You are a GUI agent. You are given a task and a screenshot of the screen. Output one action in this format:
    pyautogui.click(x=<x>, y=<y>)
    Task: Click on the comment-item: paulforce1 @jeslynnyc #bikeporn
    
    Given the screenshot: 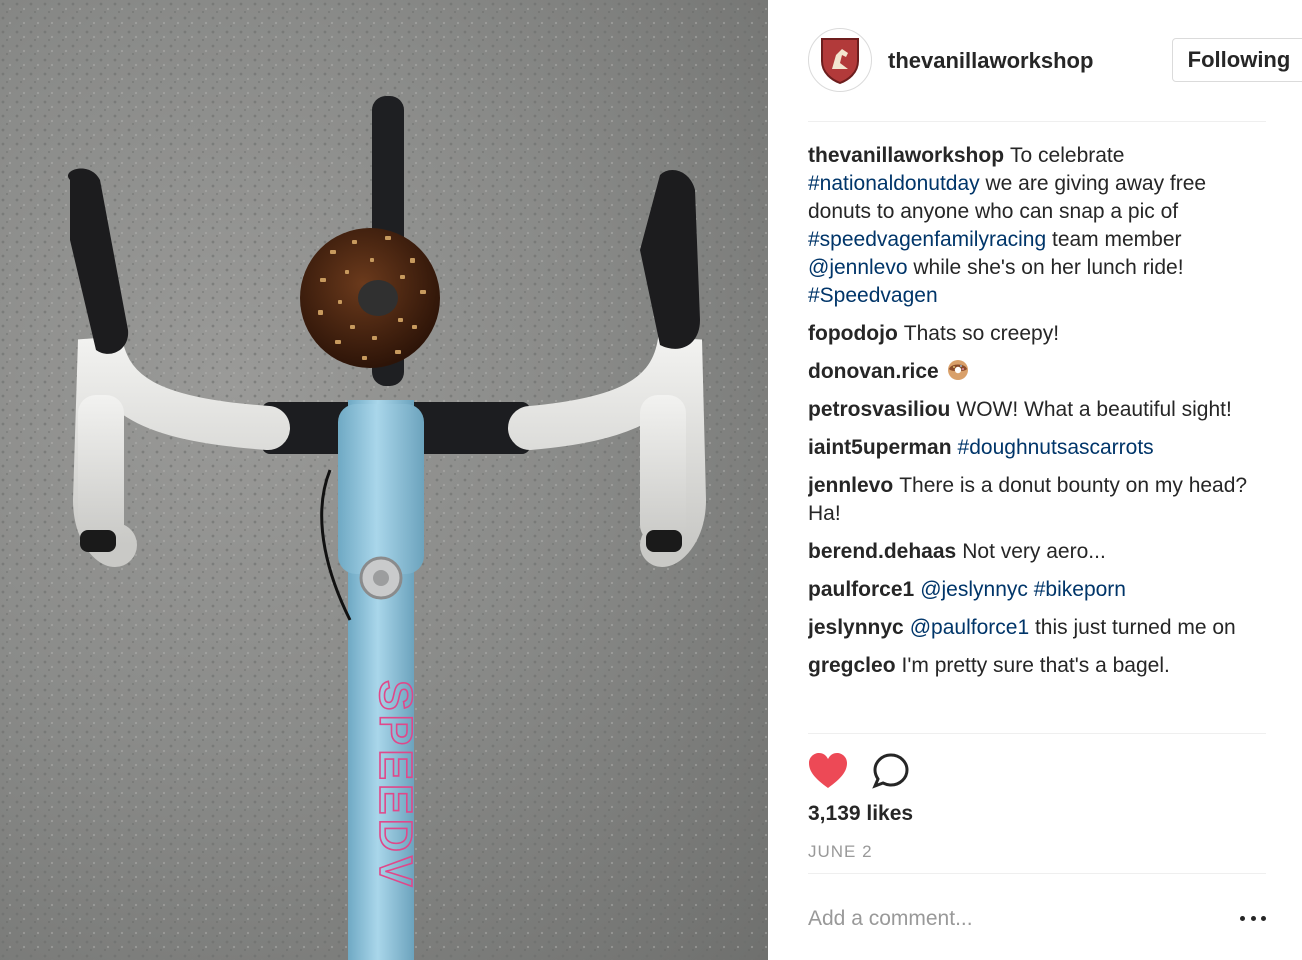 What is the action you would take?
    pyautogui.click(x=1037, y=590)
    